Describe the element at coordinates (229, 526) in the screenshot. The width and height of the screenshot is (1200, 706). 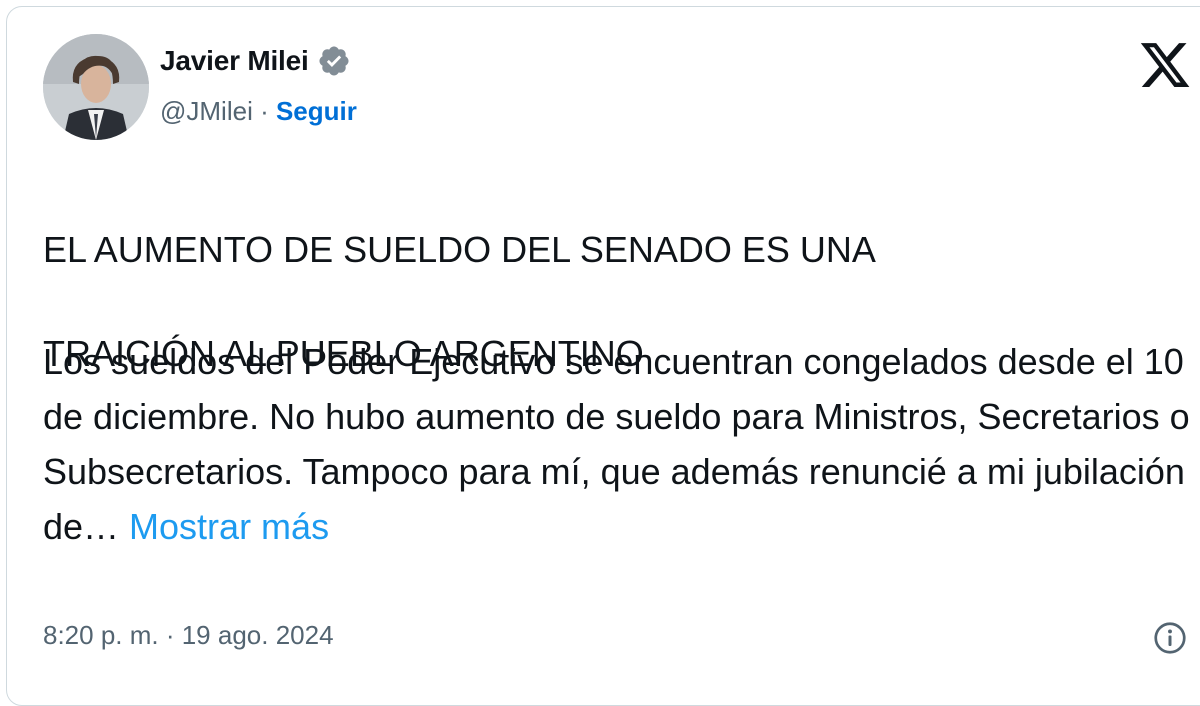
I see `show-more-link: Mostrar más` at that location.